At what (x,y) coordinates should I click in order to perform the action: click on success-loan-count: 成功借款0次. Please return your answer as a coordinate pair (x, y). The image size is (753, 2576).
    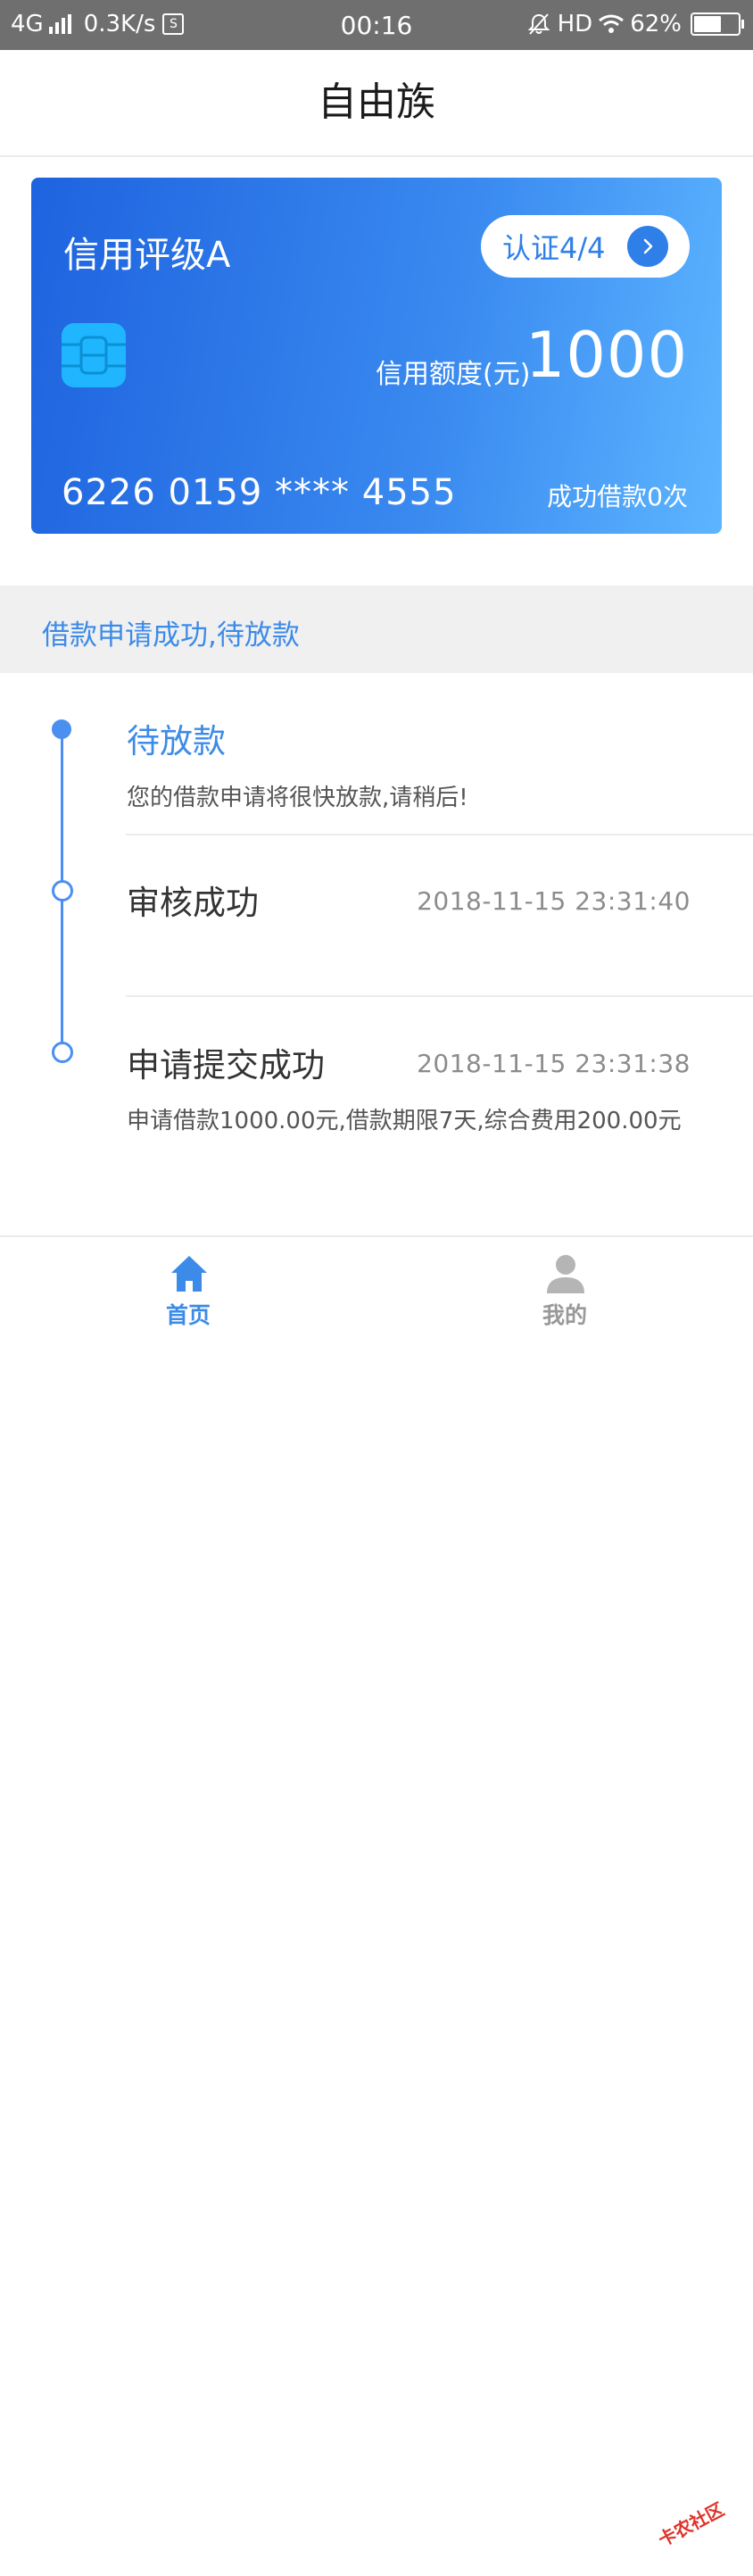
    Looking at the image, I should click on (617, 497).